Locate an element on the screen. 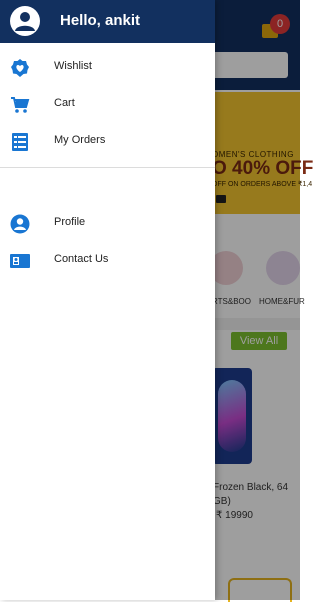  menu-label-wishlist: Wishlist is located at coordinates (73, 66).